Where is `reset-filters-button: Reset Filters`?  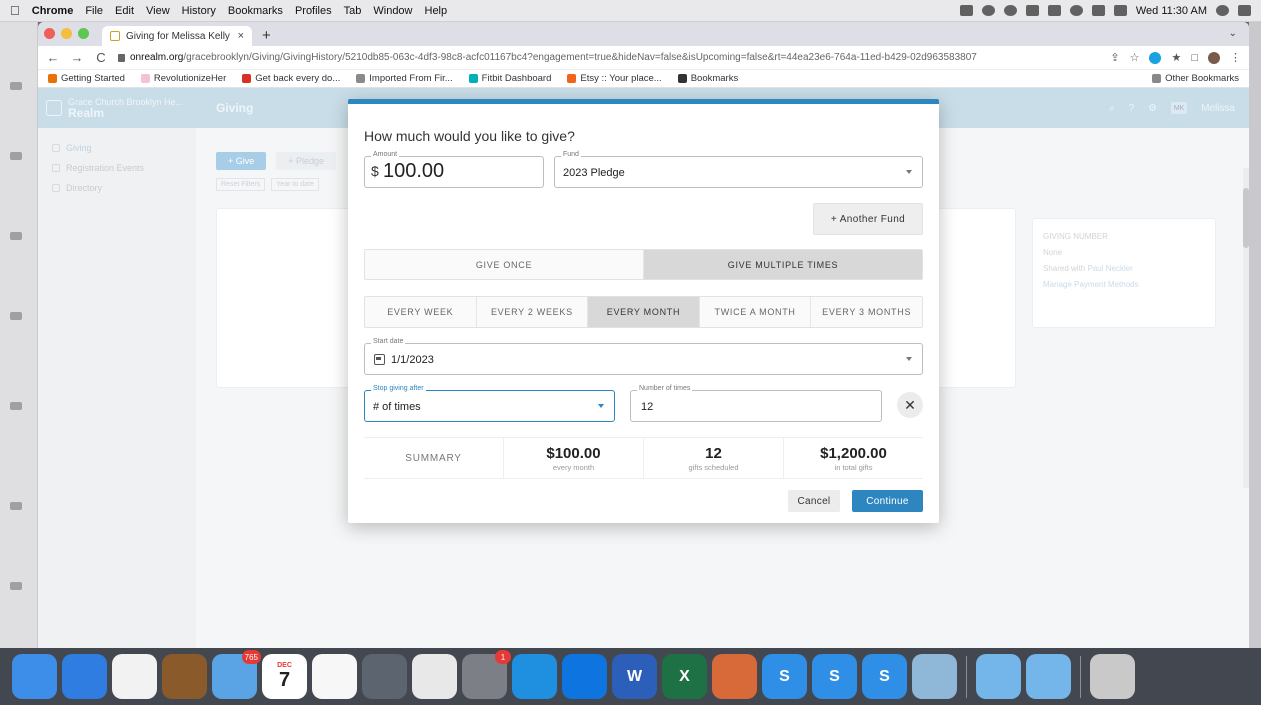 reset-filters-button: Reset Filters is located at coordinates (241, 184).